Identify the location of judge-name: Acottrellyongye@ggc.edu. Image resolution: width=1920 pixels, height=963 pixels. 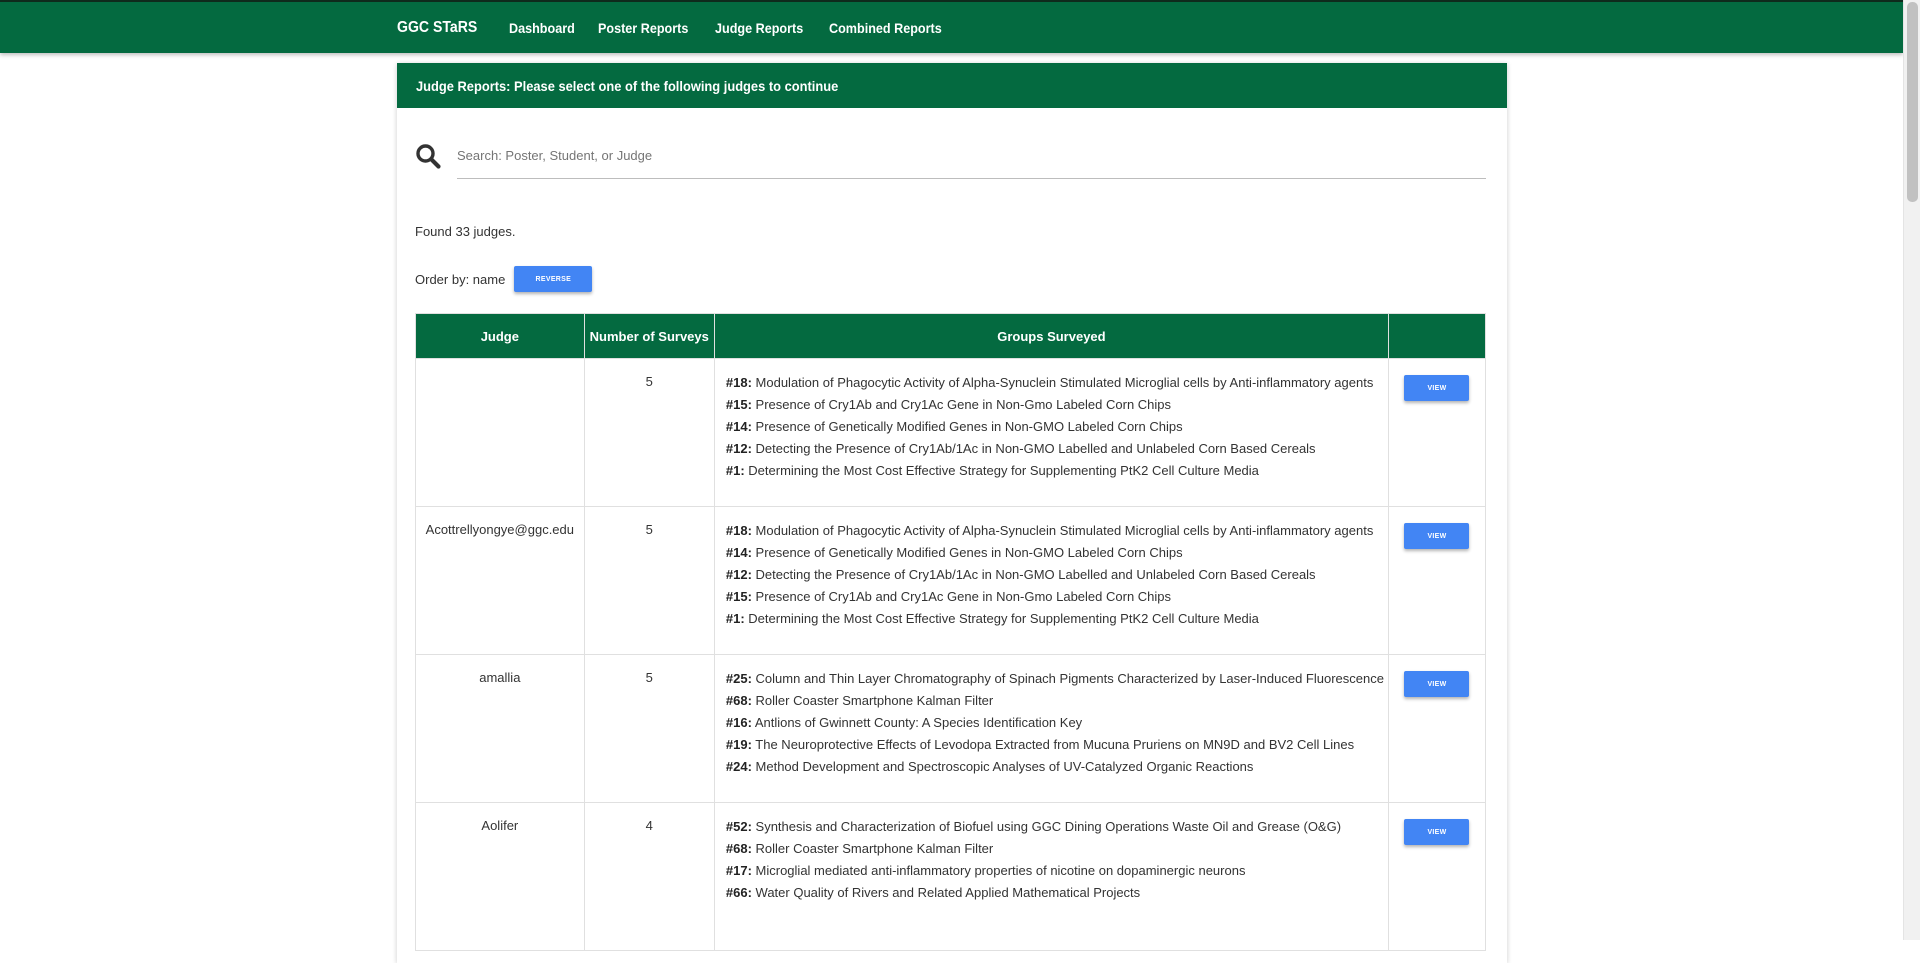
(499, 529).